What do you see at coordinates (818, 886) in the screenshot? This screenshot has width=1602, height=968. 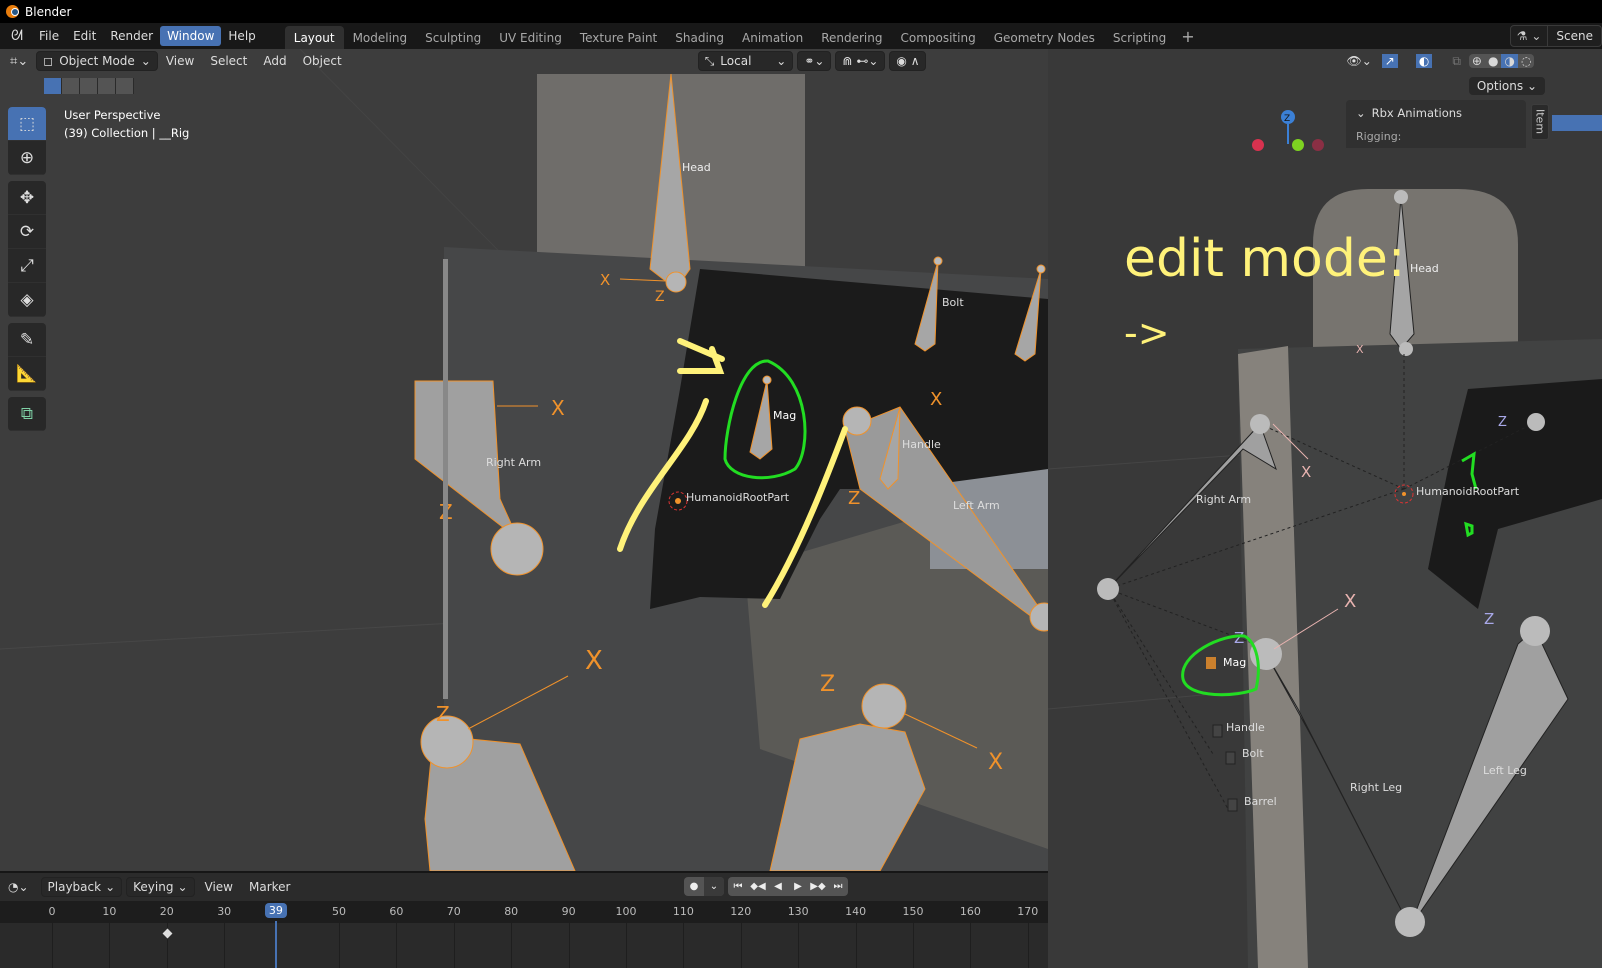 I see `next-keyframe-icon: ▶◆` at bounding box center [818, 886].